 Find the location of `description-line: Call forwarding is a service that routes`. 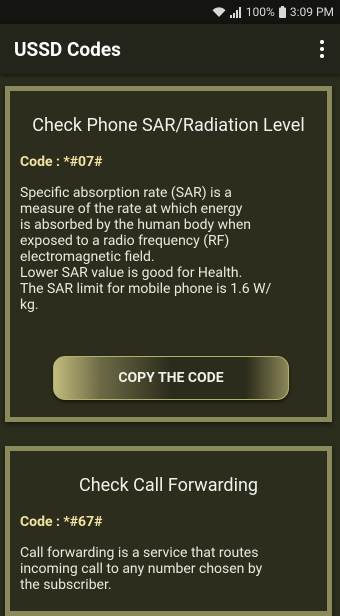

description-line: Call forwarding is a service that routes is located at coordinates (139, 553).